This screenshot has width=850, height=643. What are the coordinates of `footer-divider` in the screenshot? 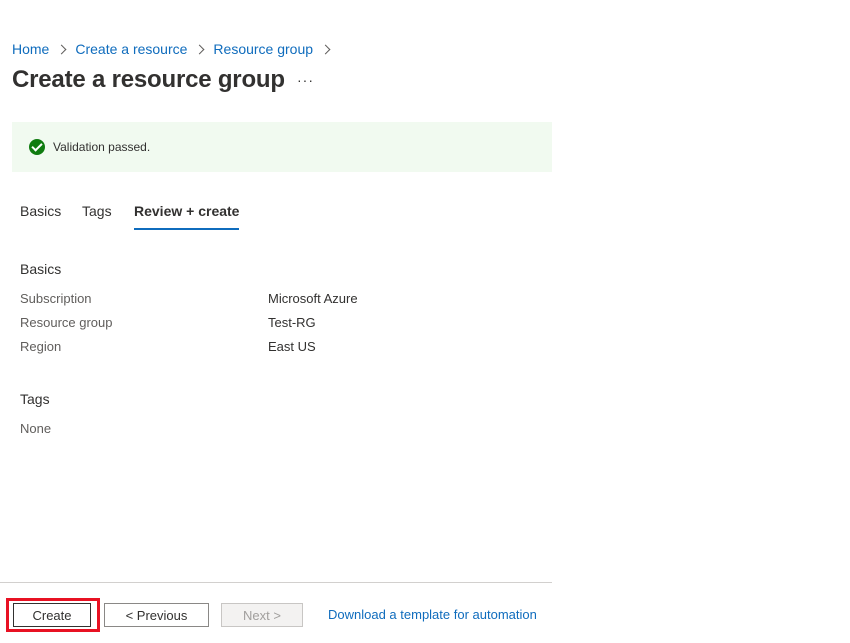 It's located at (276, 582).